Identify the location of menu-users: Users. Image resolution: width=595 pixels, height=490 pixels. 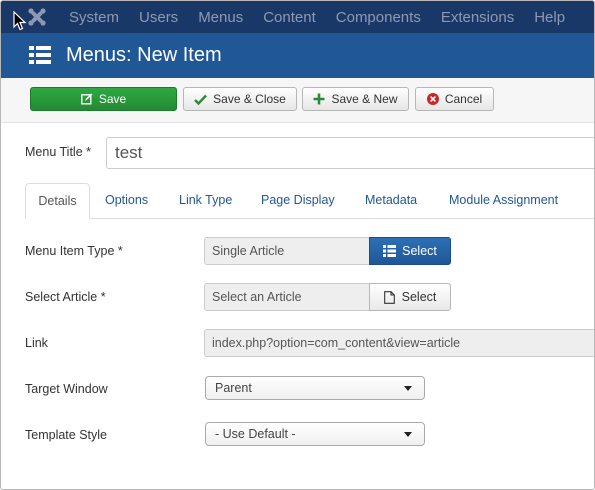
(158, 17).